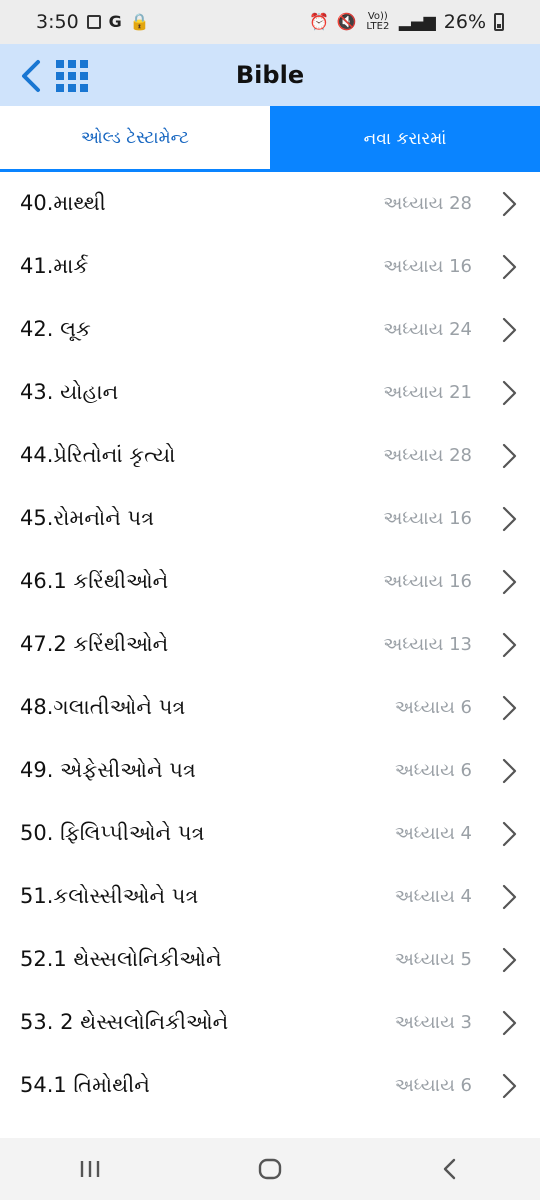  I want to click on list-item: 54.1 તિમોથીને અધ્યાય 6, so click(270, 1085).